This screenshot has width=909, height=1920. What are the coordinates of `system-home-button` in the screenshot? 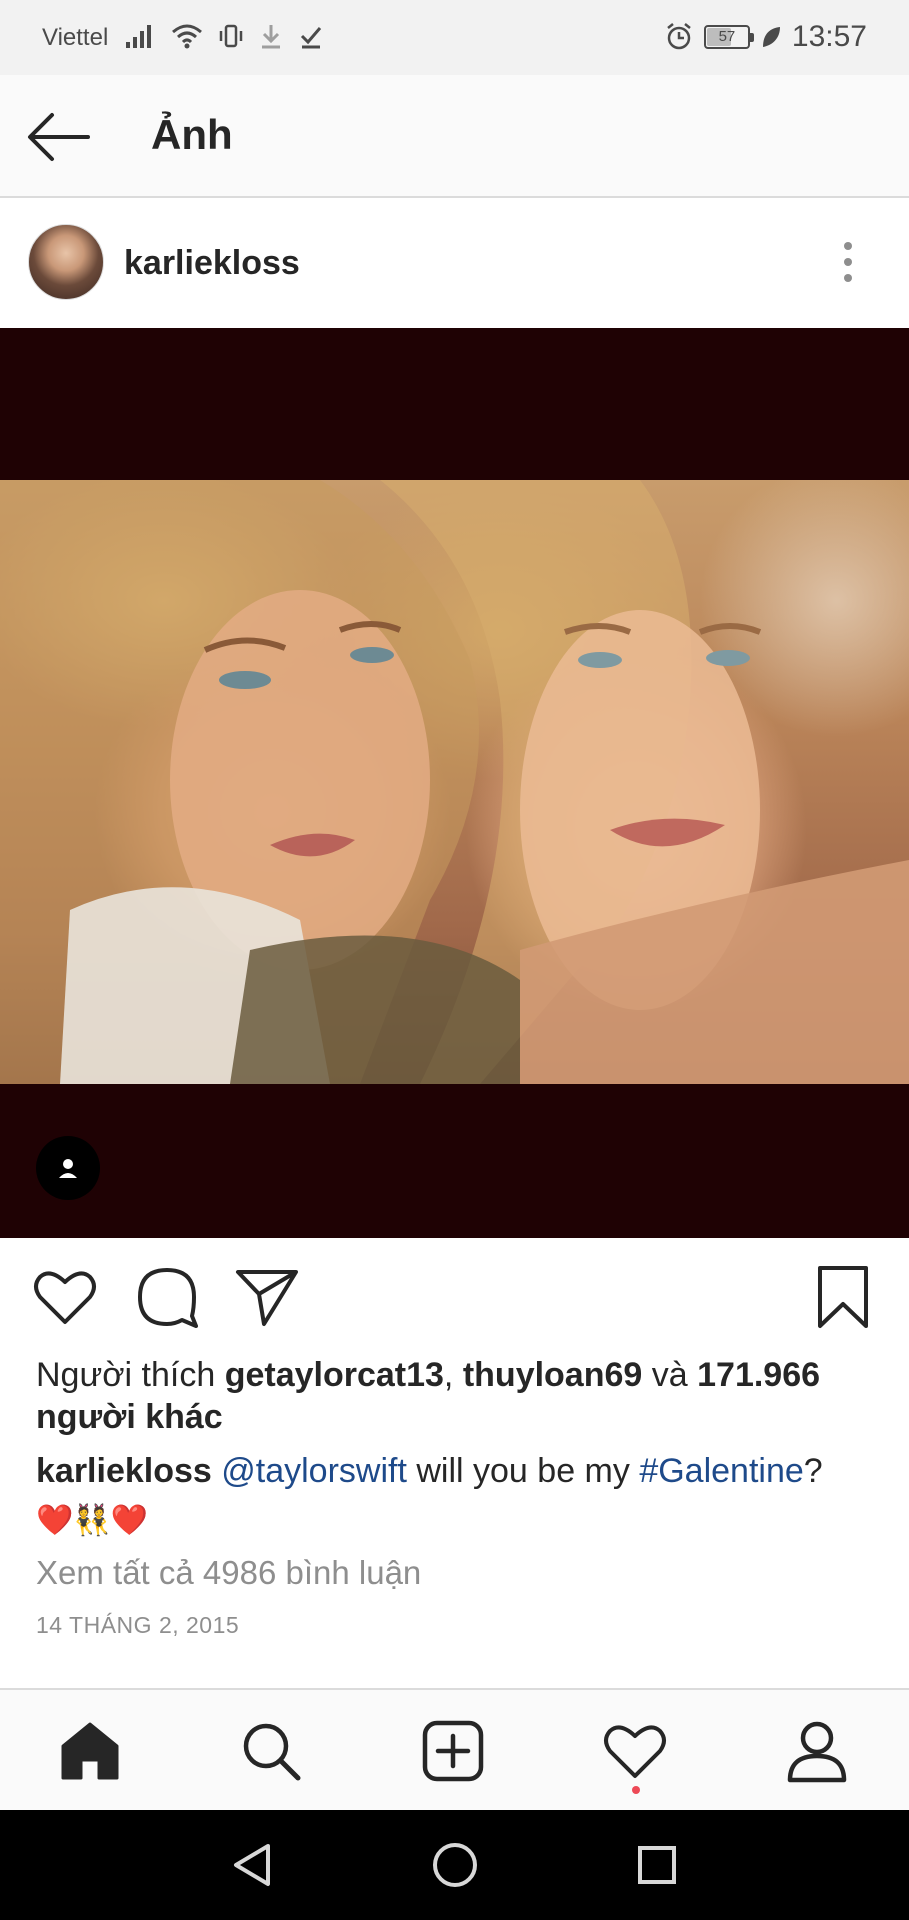 It's located at (455, 1865).